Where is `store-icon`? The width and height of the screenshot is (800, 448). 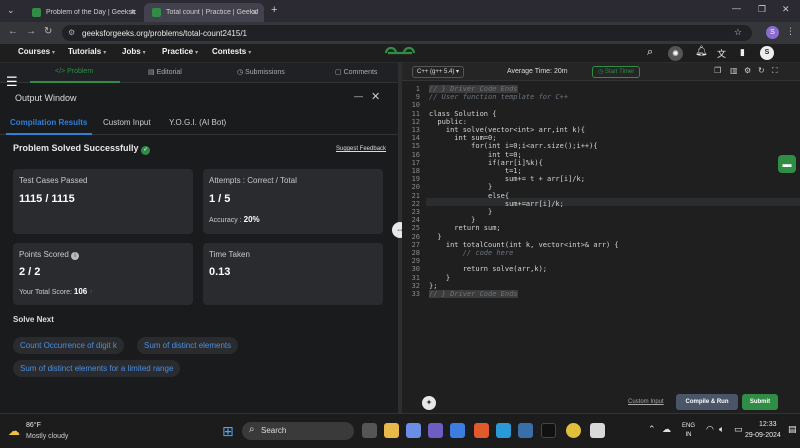
store-icon is located at coordinates (457, 430).